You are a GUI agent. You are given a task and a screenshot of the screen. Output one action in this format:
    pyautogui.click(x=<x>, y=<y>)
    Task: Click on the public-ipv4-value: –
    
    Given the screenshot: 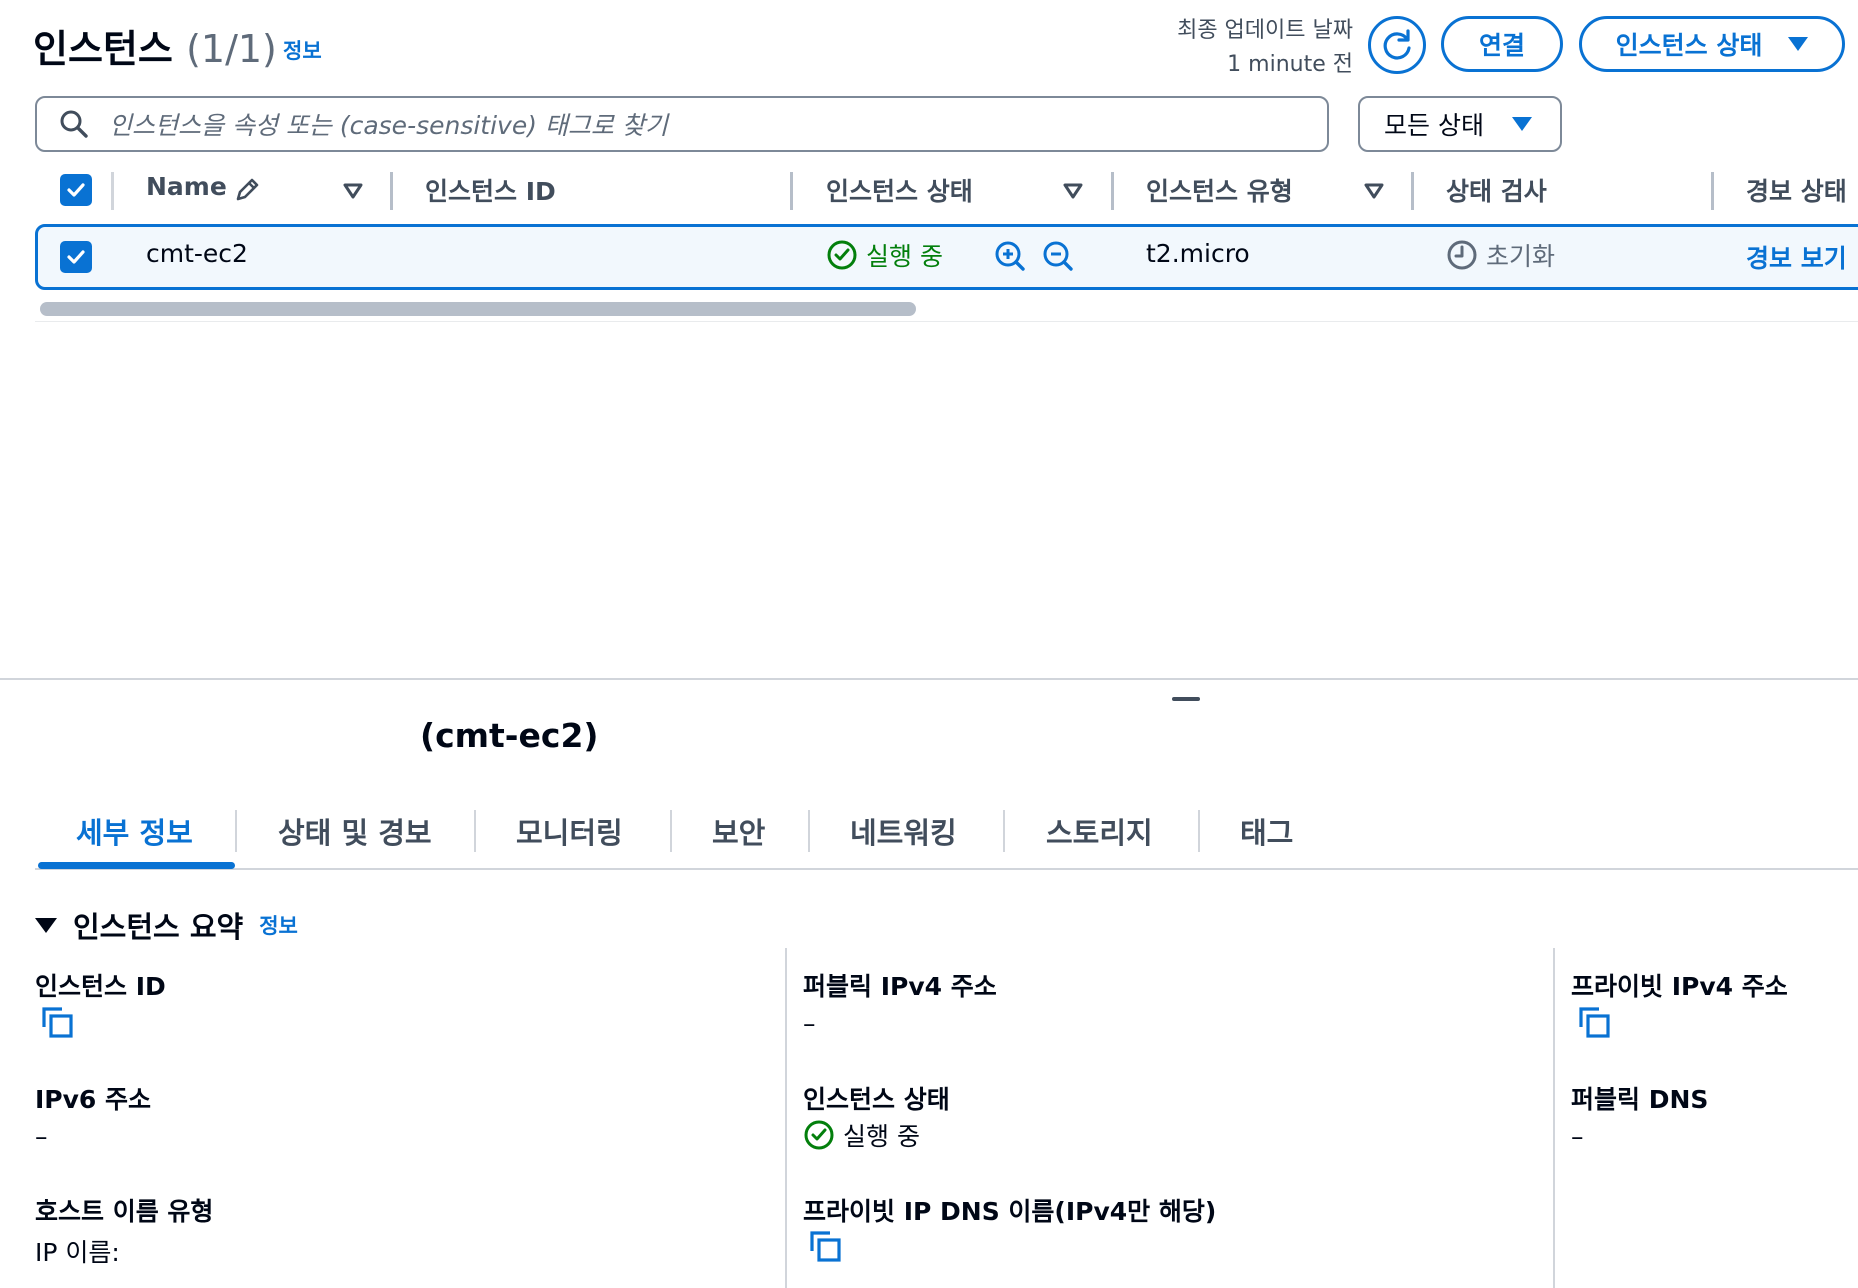 What is the action you would take?
    pyautogui.click(x=809, y=1023)
    